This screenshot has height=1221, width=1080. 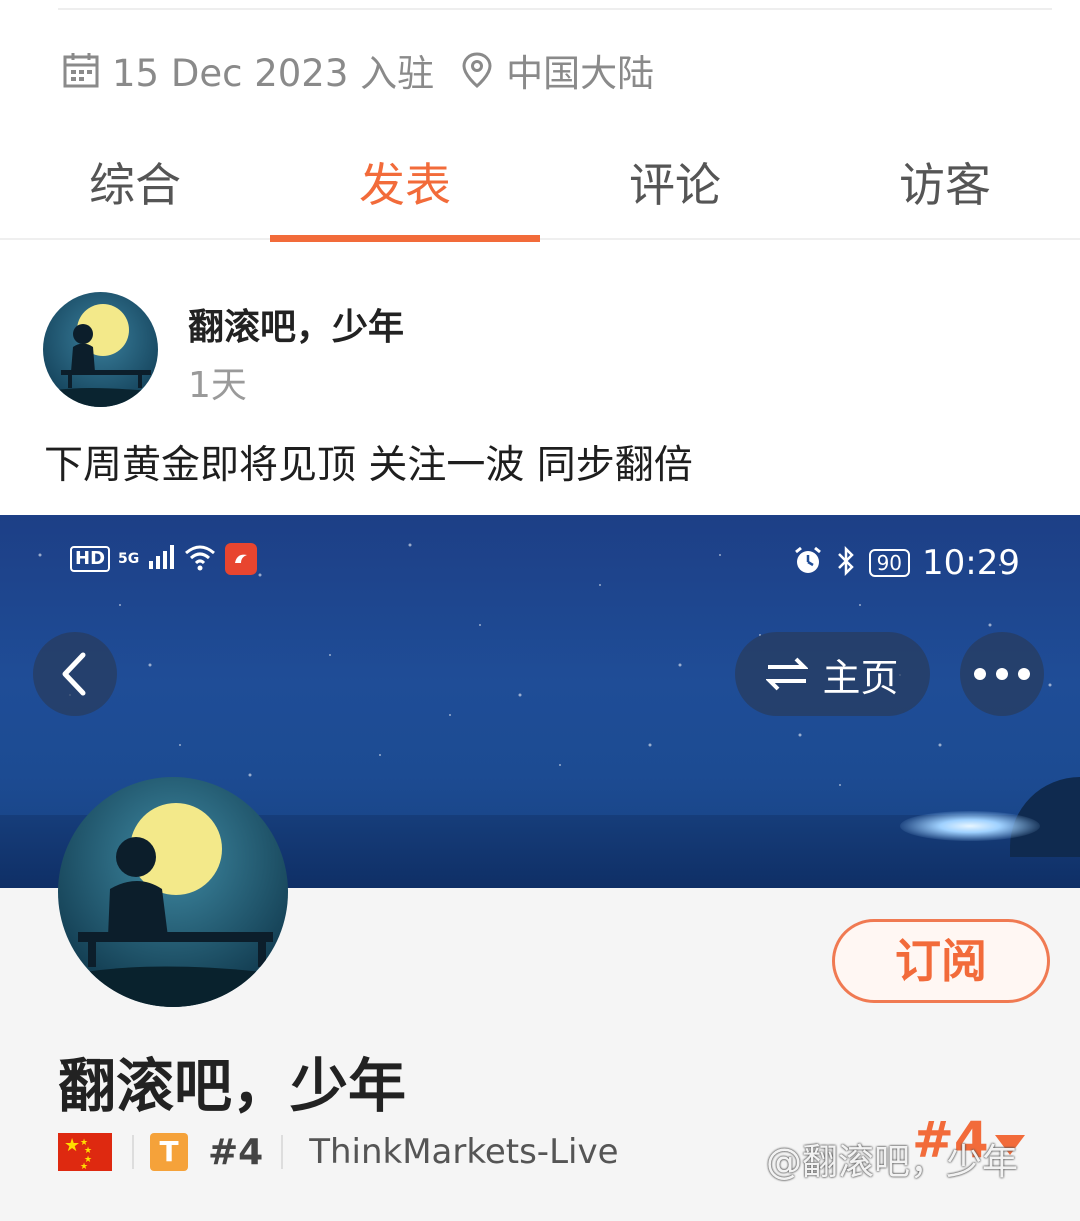 What do you see at coordinates (100, 349) in the screenshot?
I see `post-author-avatar` at bounding box center [100, 349].